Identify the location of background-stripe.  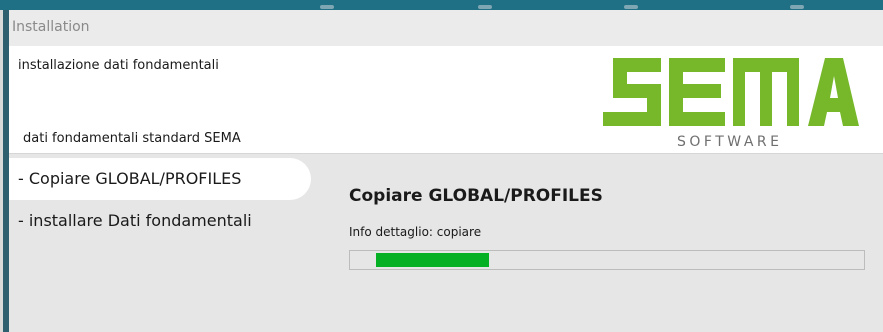
(1, 166).